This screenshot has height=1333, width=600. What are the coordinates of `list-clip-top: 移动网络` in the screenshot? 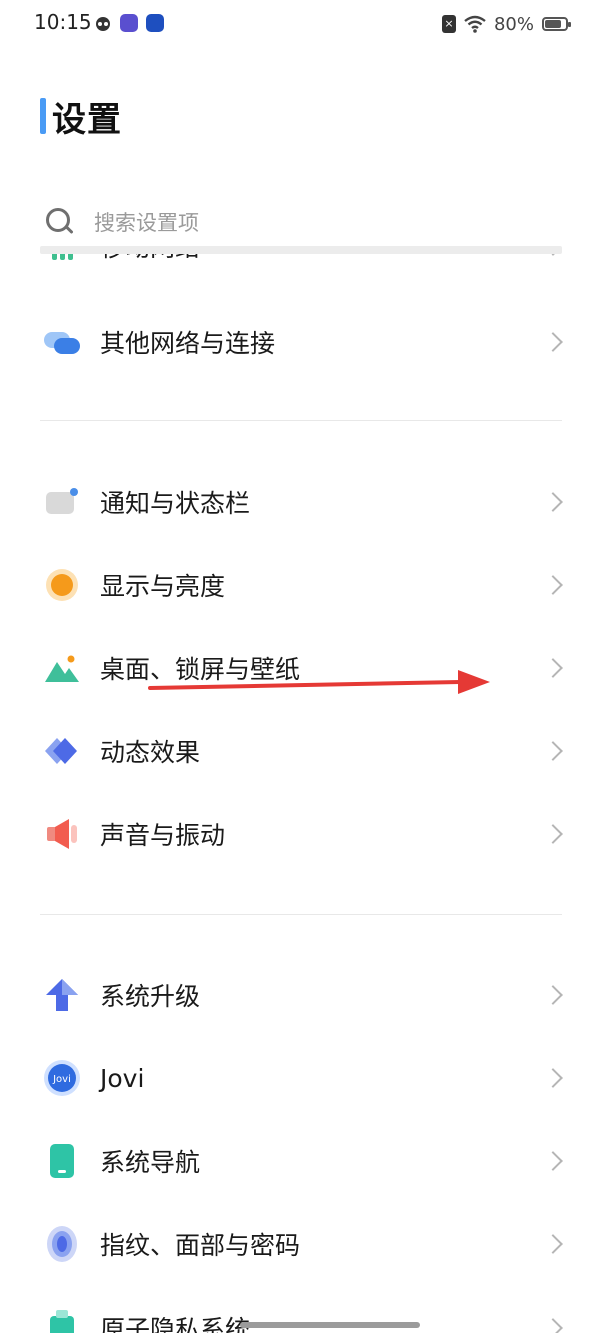 It's located at (300, 265).